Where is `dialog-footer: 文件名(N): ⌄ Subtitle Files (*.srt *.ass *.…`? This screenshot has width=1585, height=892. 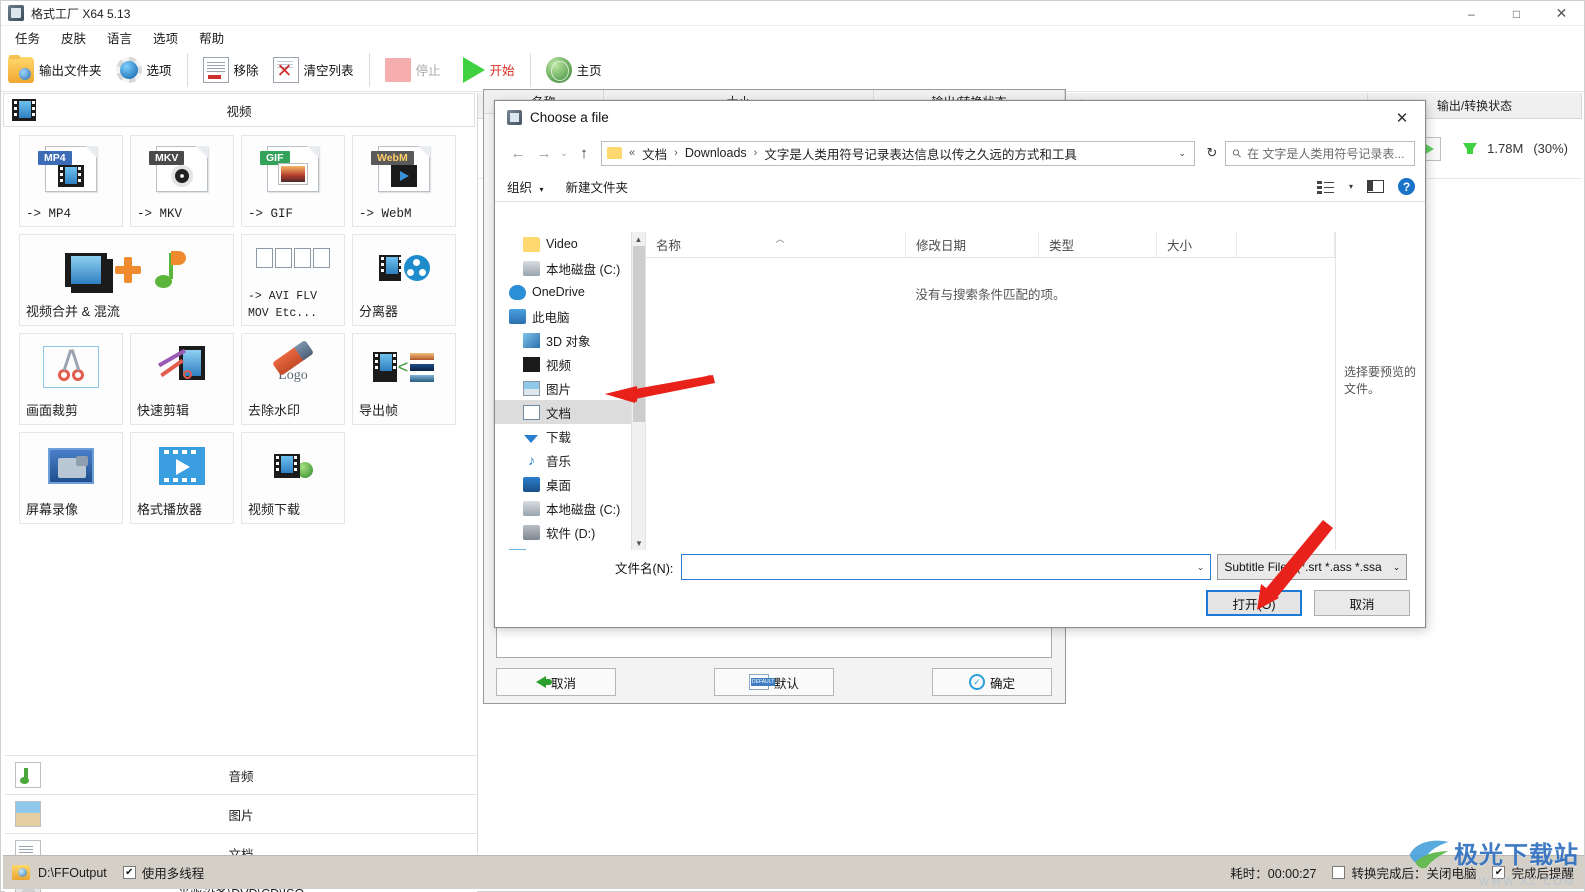
dialog-footer: 文件名(N): ⌄ Subtitle Files (*.srt *.ass *.… is located at coordinates (960, 588).